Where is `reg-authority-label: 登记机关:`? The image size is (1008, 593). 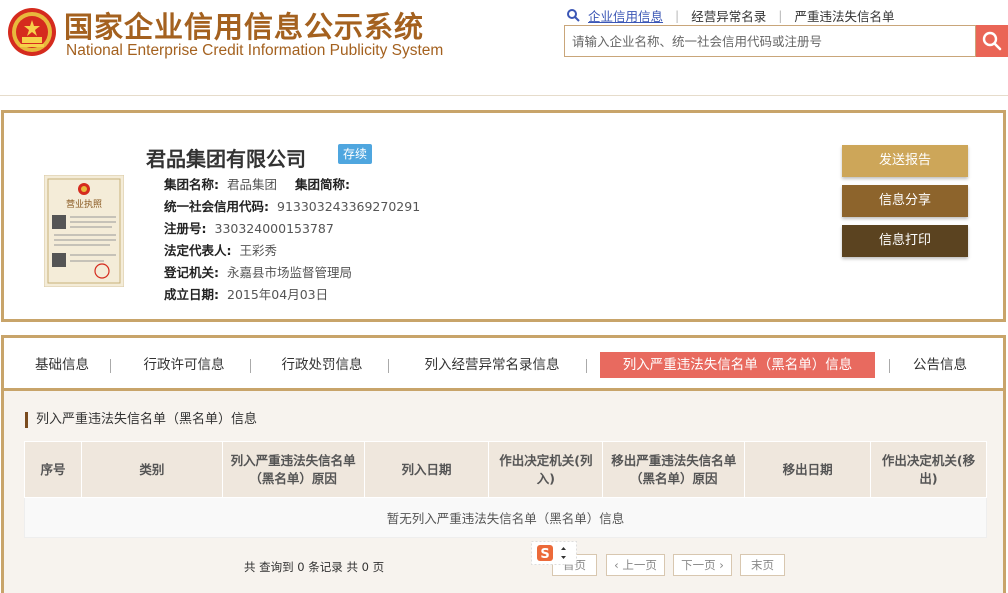 reg-authority-label: 登记机关: is located at coordinates (191, 272).